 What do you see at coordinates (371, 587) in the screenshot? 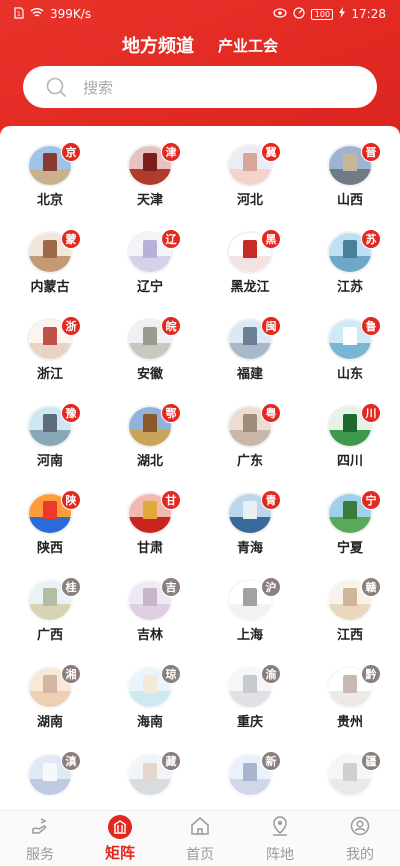
I see `region-badge: 赣` at bounding box center [371, 587].